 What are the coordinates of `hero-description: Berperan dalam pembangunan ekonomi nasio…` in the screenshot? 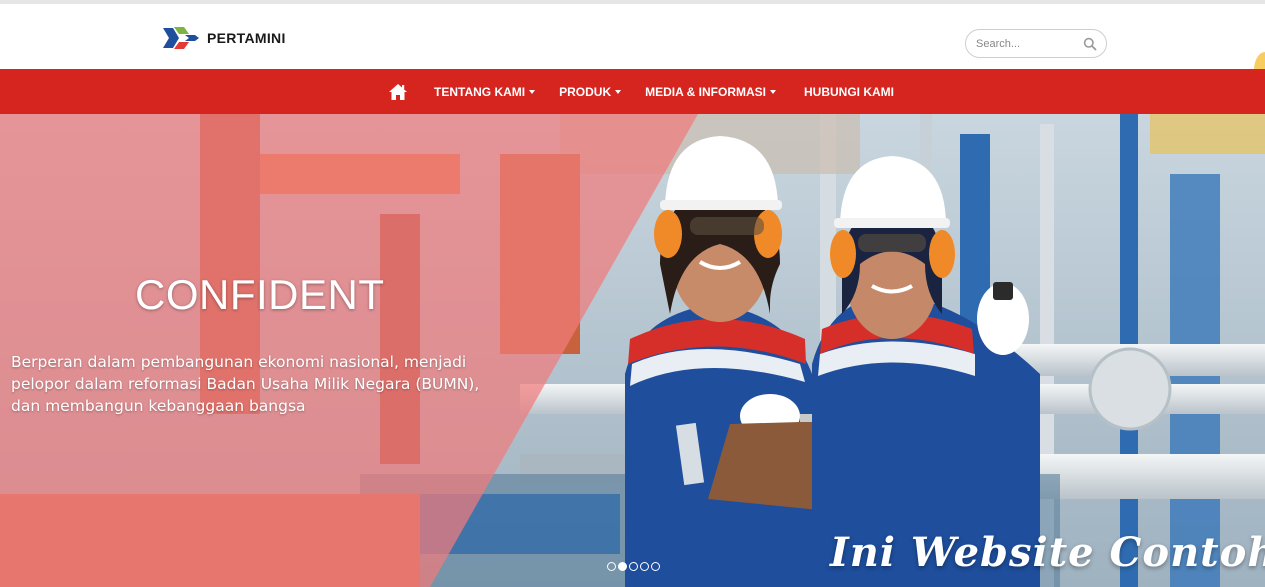 It's located at (245, 384).